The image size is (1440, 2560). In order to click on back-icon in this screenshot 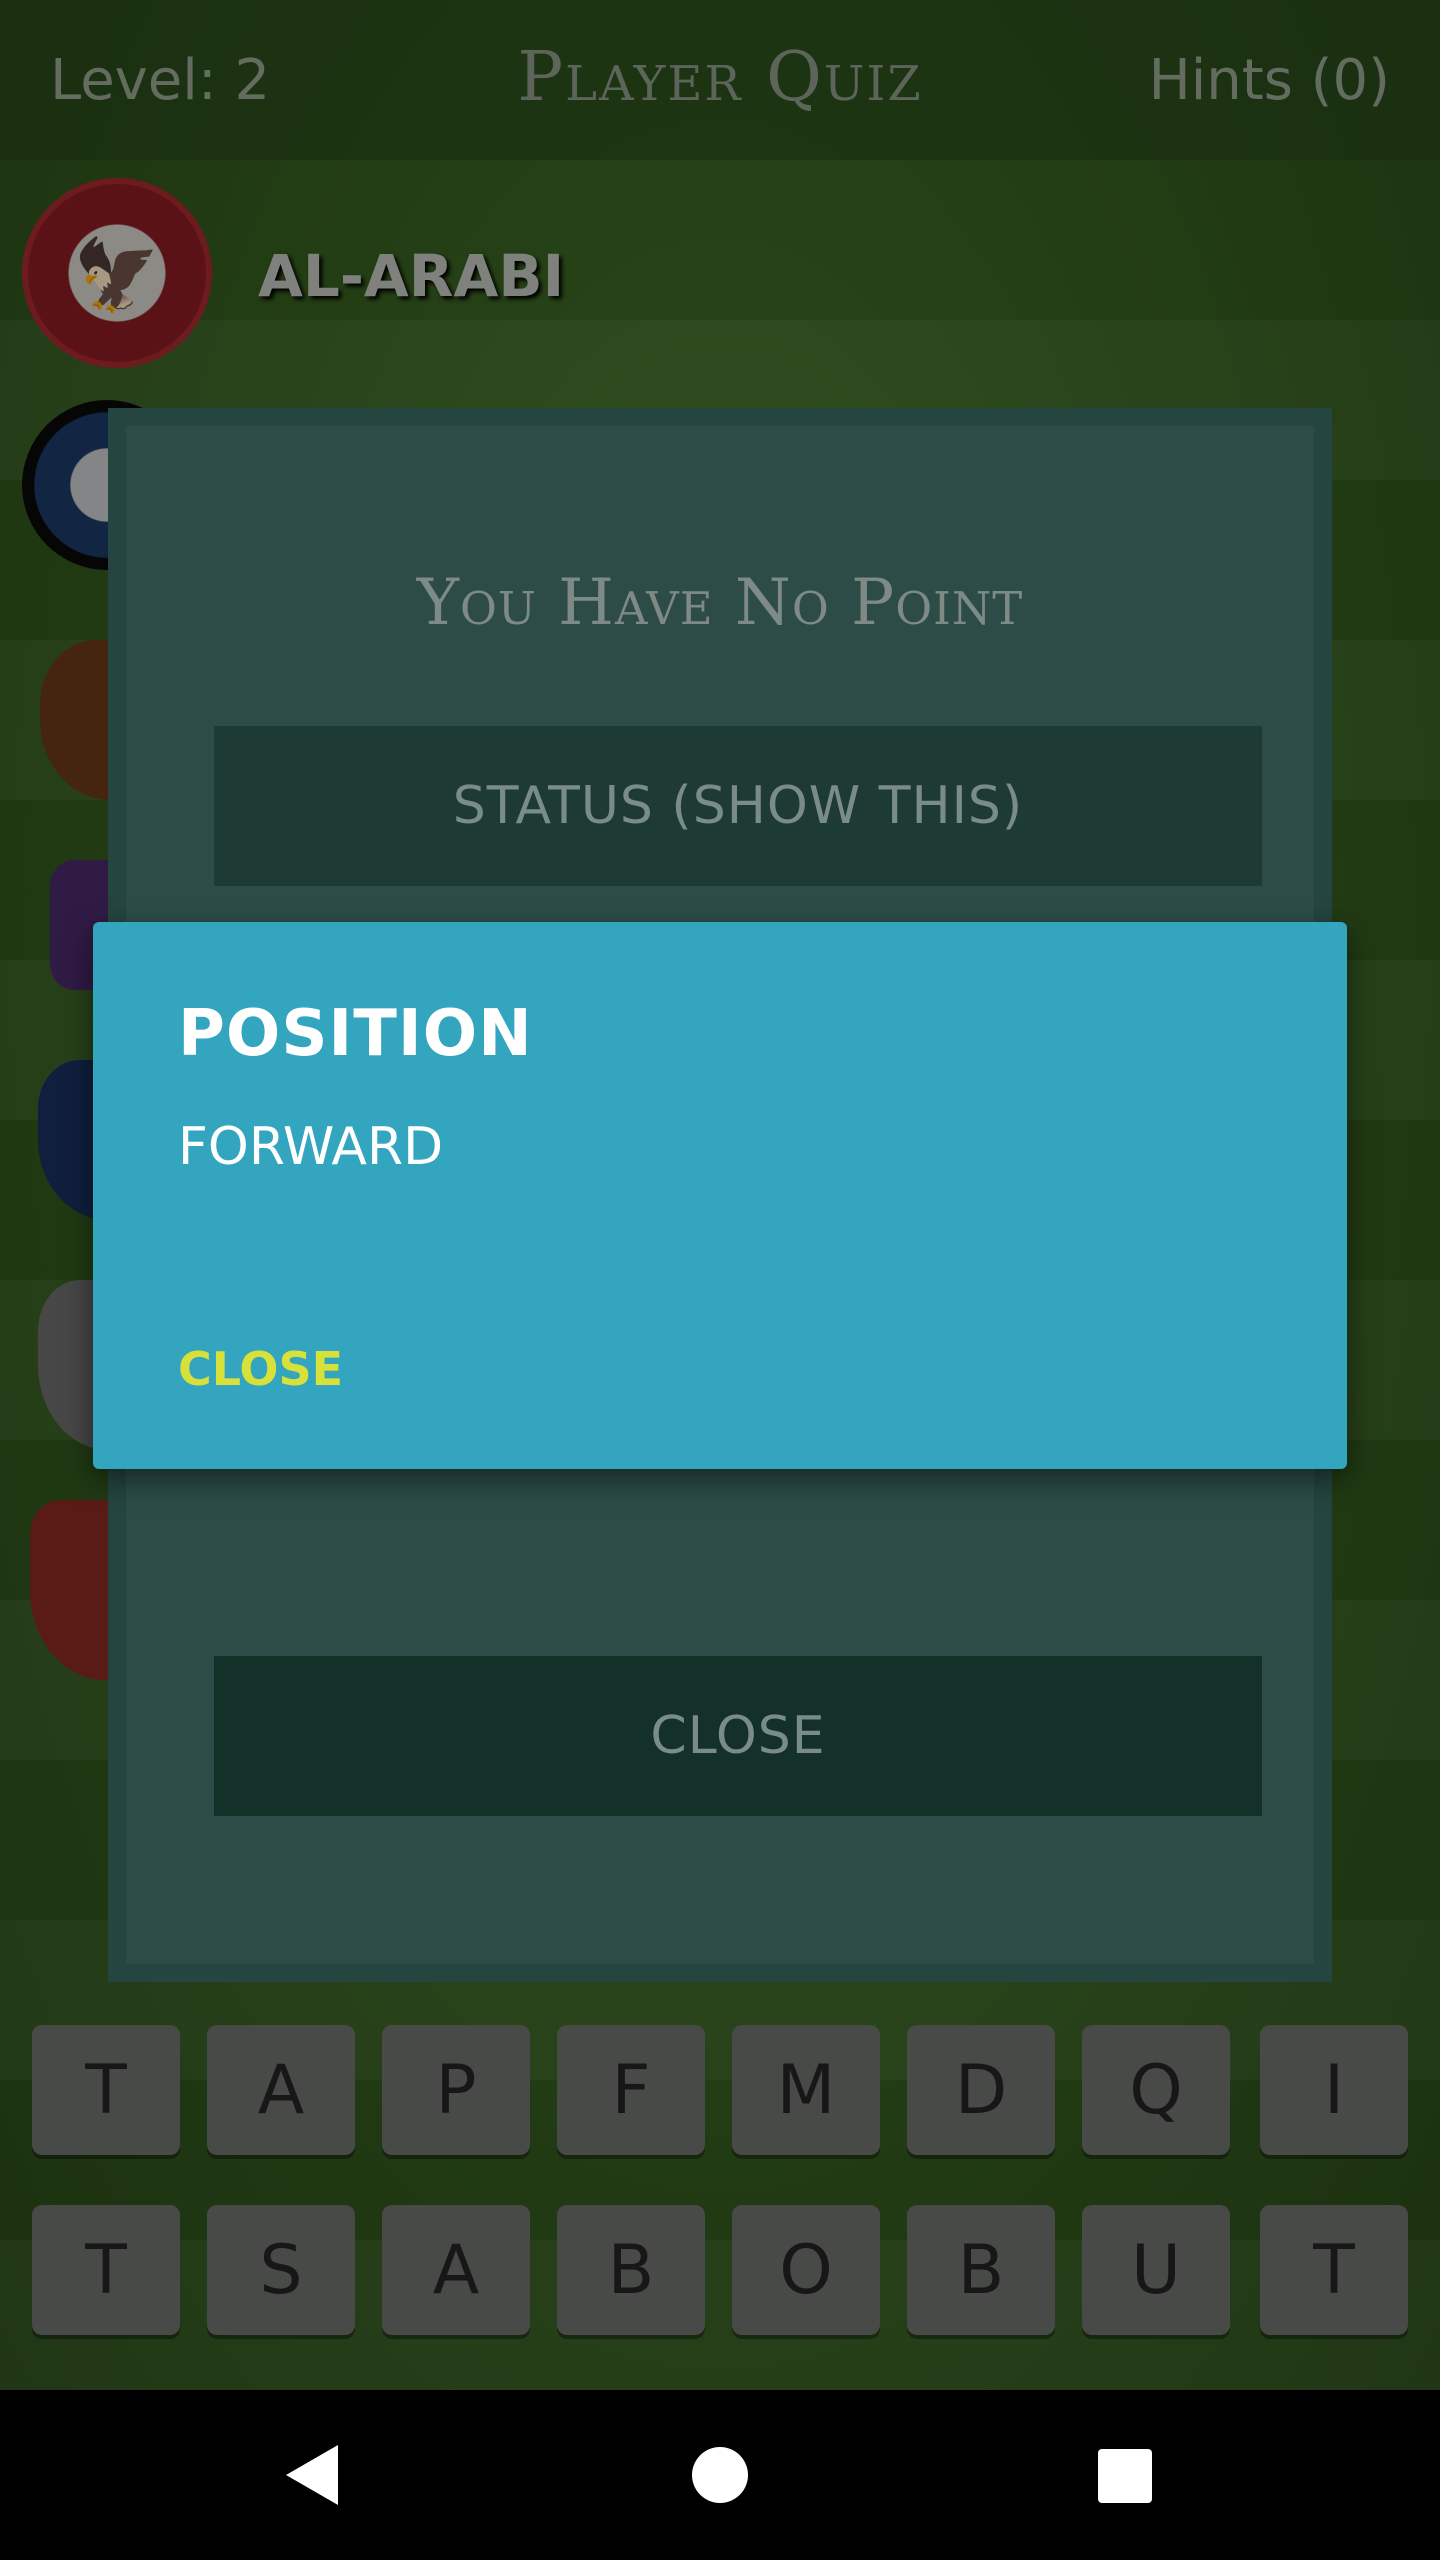, I will do `click(312, 2475)`.